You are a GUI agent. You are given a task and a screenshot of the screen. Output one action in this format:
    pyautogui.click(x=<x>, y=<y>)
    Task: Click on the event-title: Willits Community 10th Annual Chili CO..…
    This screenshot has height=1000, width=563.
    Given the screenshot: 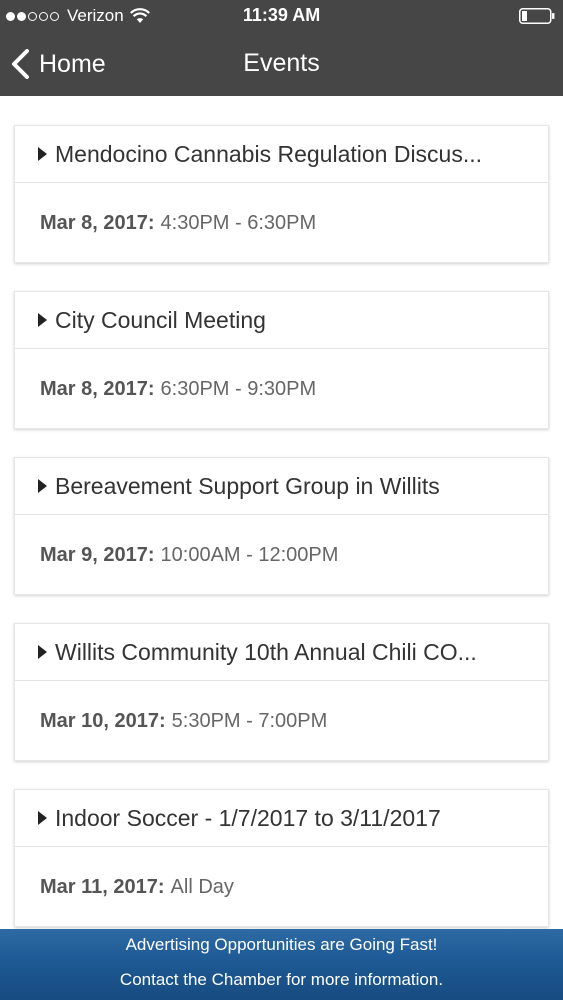 What is the action you would take?
    pyautogui.click(x=266, y=651)
    